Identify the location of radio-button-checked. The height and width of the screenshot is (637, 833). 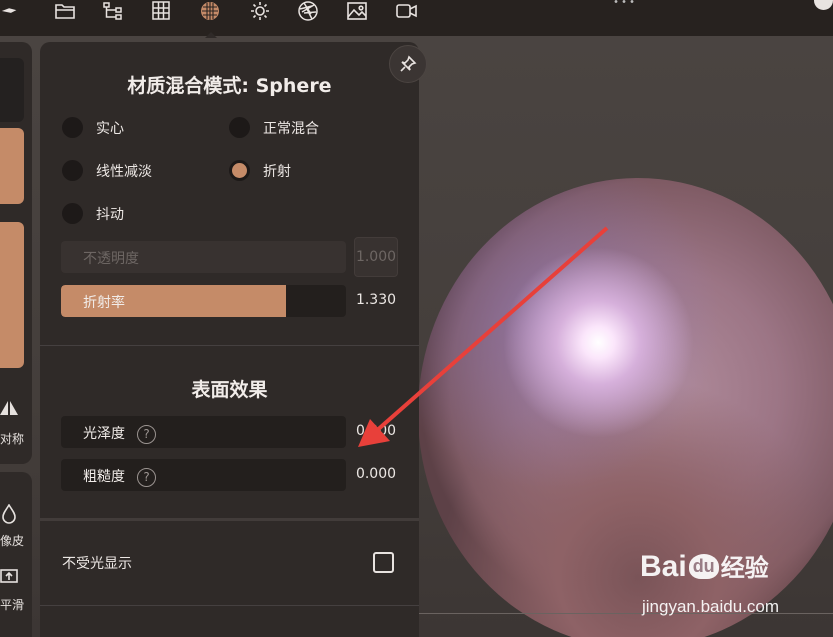
(239, 170).